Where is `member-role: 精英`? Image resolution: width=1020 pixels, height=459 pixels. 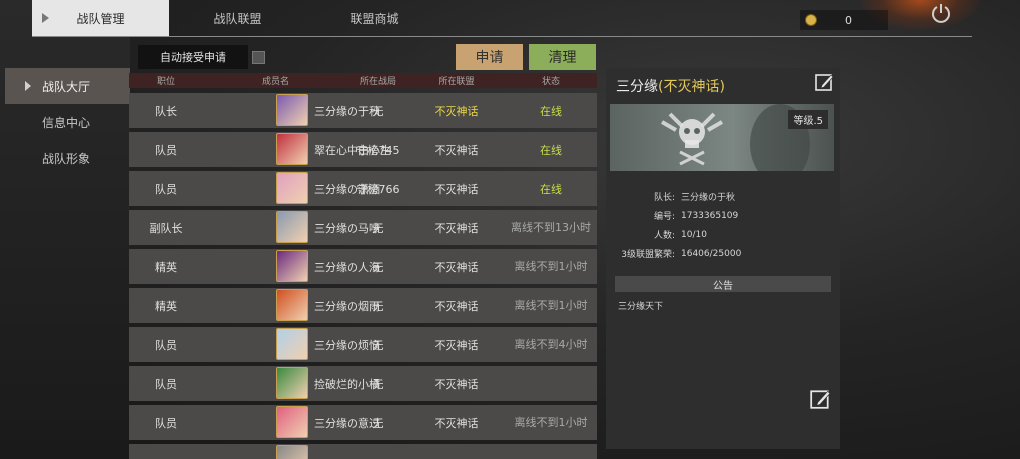
member-role: 精英 is located at coordinates (166, 306).